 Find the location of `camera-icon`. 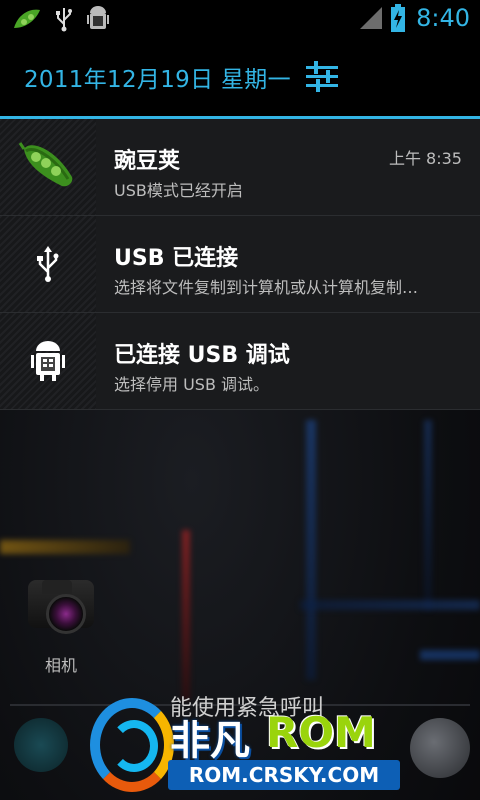

camera-icon is located at coordinates (61, 607).